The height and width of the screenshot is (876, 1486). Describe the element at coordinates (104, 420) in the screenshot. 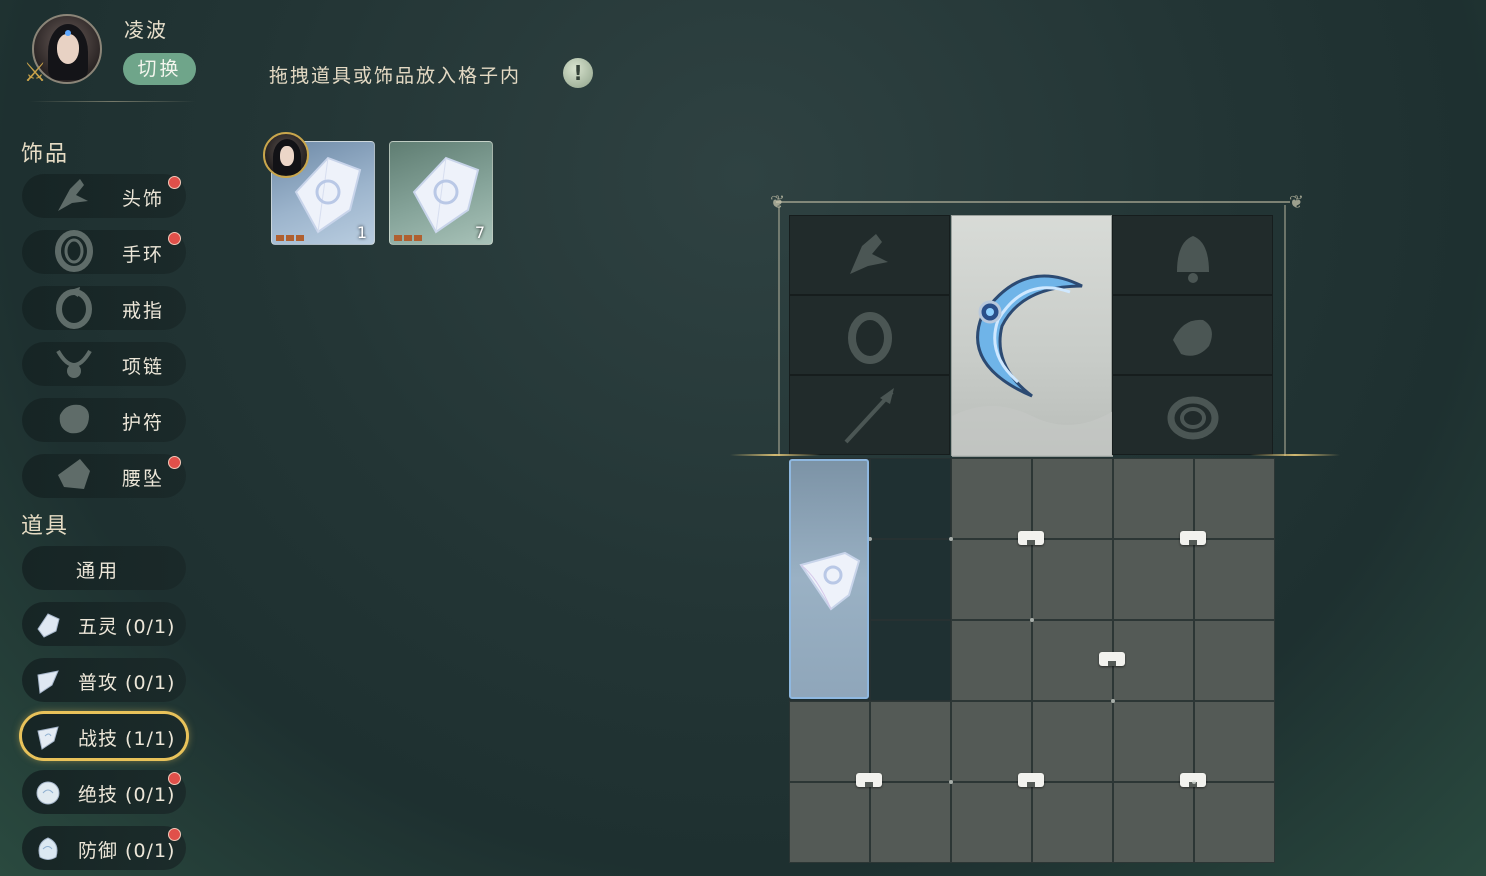

I see `accessory-amulet-button: 护符` at that location.